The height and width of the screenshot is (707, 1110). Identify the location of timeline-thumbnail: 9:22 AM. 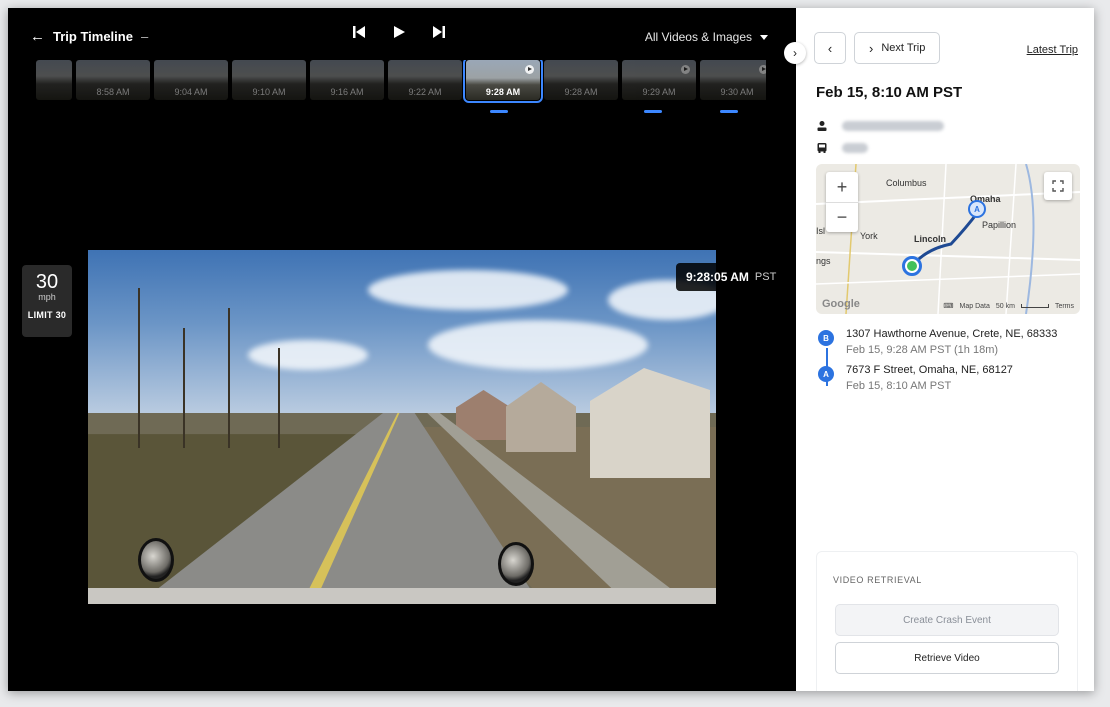
(425, 80).